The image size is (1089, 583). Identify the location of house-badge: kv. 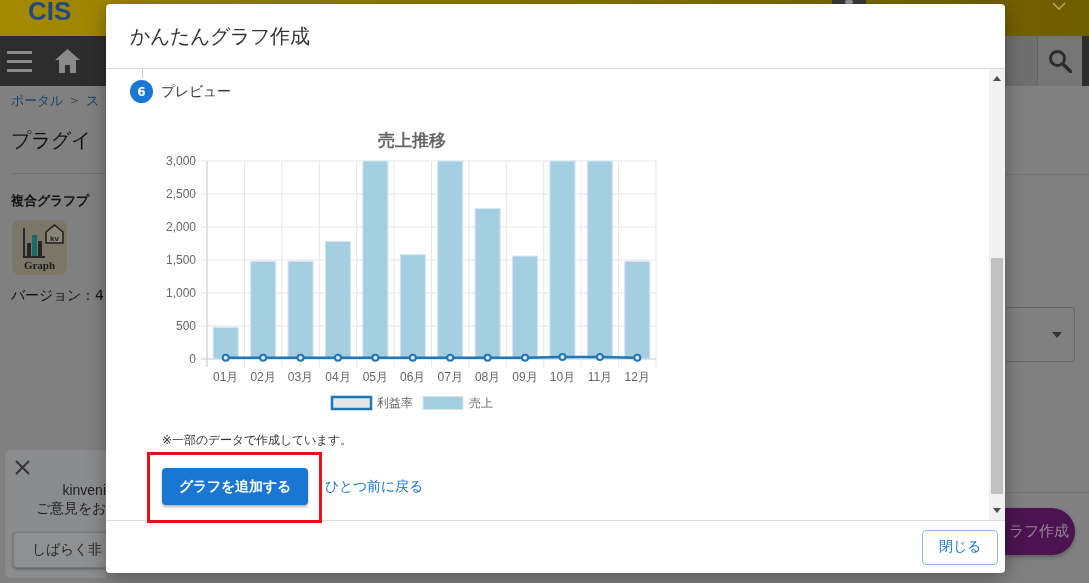
(54, 234).